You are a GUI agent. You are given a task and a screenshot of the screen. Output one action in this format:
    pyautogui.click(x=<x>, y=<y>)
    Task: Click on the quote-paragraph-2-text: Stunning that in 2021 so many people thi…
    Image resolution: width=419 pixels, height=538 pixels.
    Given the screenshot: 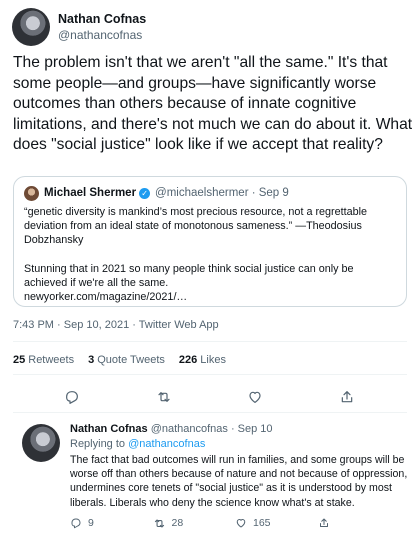 What is the action you would take?
    pyautogui.click(x=189, y=275)
    